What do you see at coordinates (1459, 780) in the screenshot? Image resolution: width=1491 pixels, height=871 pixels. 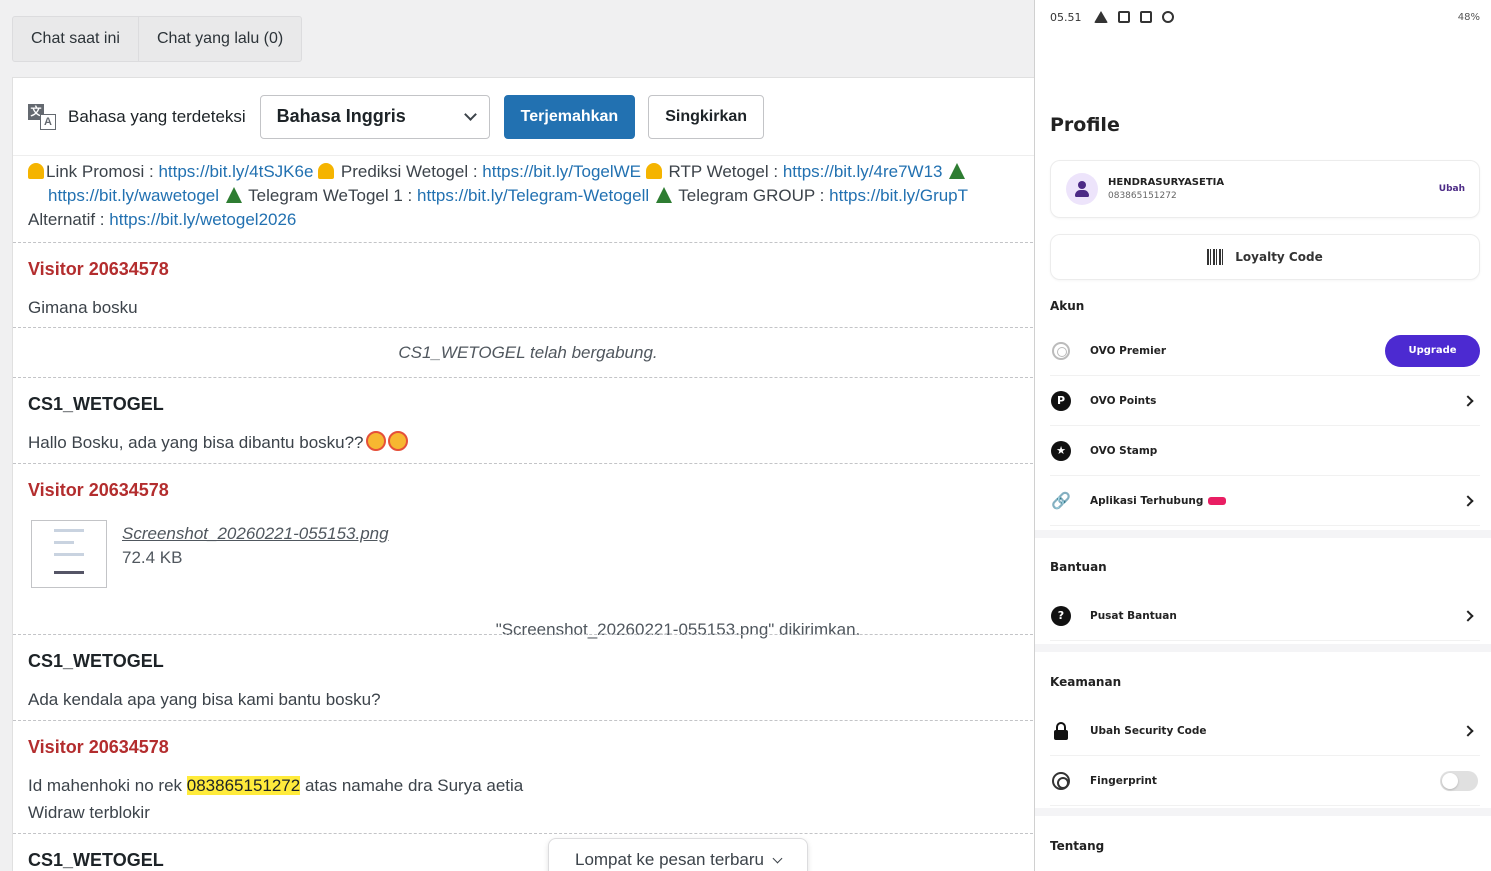 I see `fingerprint-toggle` at bounding box center [1459, 780].